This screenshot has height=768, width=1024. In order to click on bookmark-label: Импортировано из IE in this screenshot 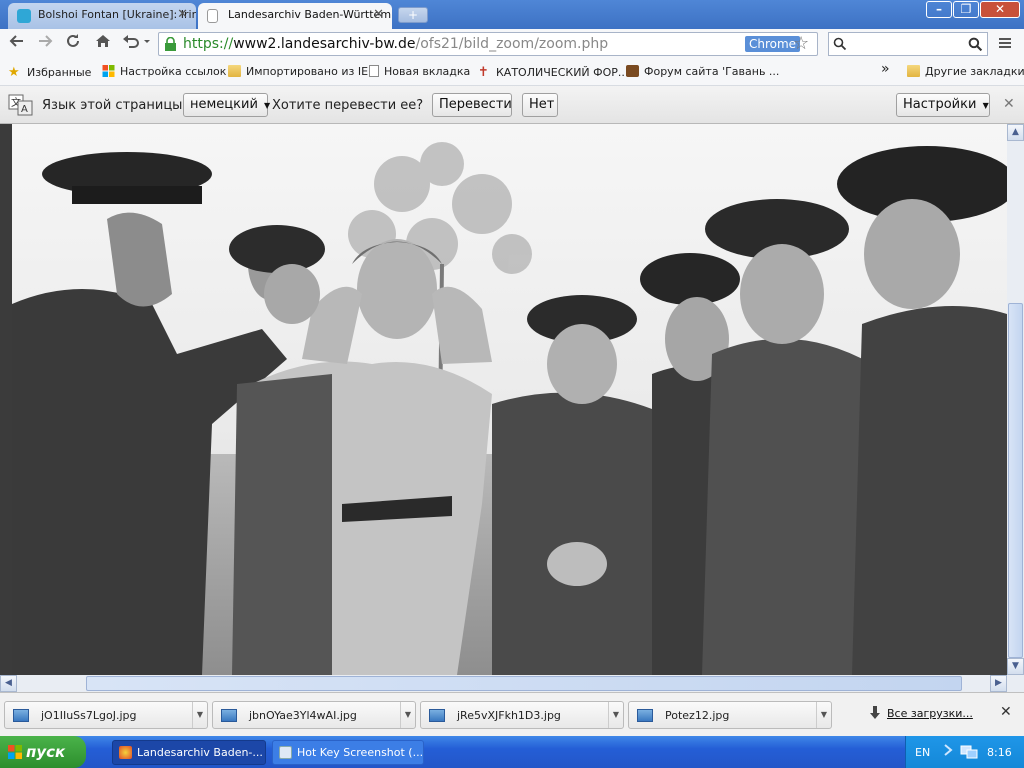, I will do `click(307, 71)`.